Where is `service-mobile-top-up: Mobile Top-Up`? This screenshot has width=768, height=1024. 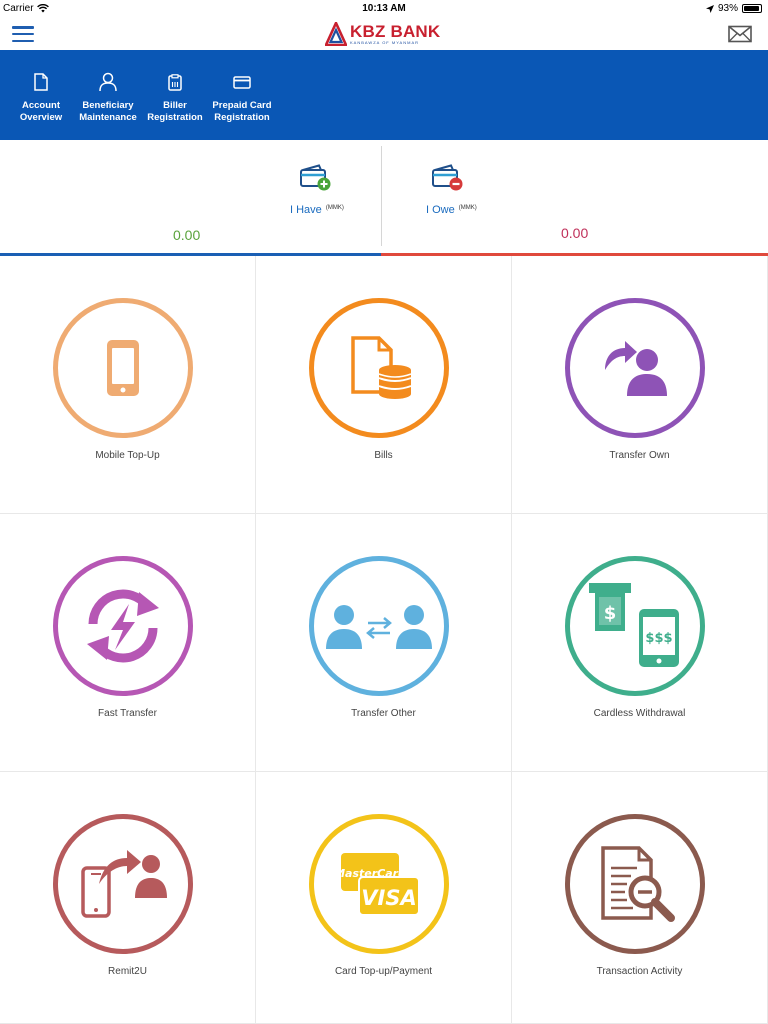 service-mobile-top-up: Mobile Top-Up is located at coordinates (128, 385).